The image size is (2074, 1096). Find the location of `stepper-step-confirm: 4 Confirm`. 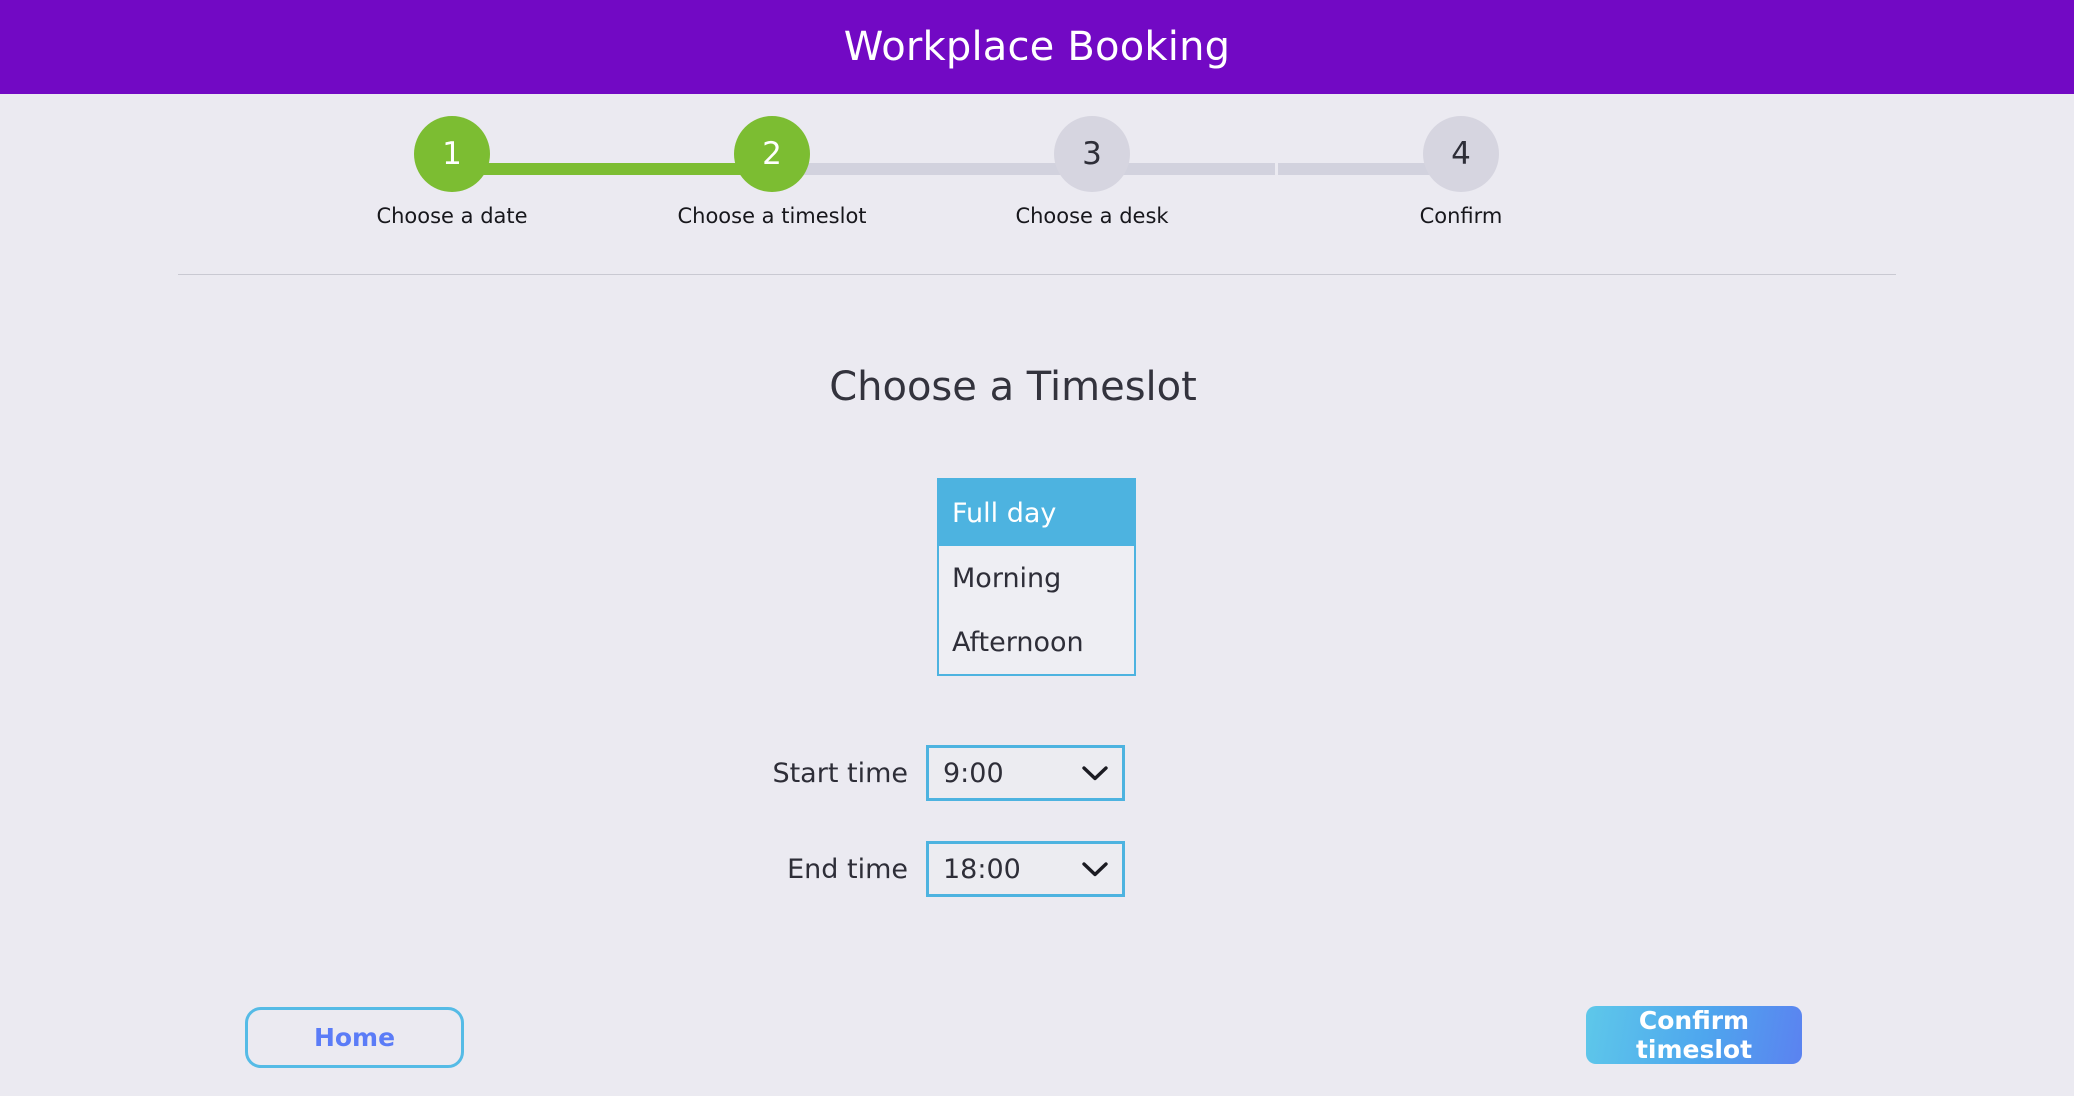

stepper-step-confirm: 4 Confirm is located at coordinates (1461, 172).